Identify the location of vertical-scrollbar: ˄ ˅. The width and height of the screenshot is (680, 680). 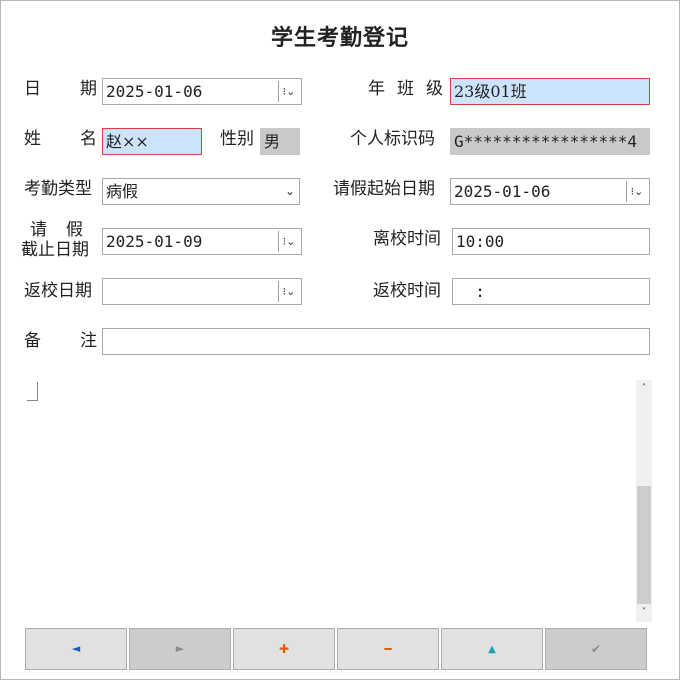
(644, 501).